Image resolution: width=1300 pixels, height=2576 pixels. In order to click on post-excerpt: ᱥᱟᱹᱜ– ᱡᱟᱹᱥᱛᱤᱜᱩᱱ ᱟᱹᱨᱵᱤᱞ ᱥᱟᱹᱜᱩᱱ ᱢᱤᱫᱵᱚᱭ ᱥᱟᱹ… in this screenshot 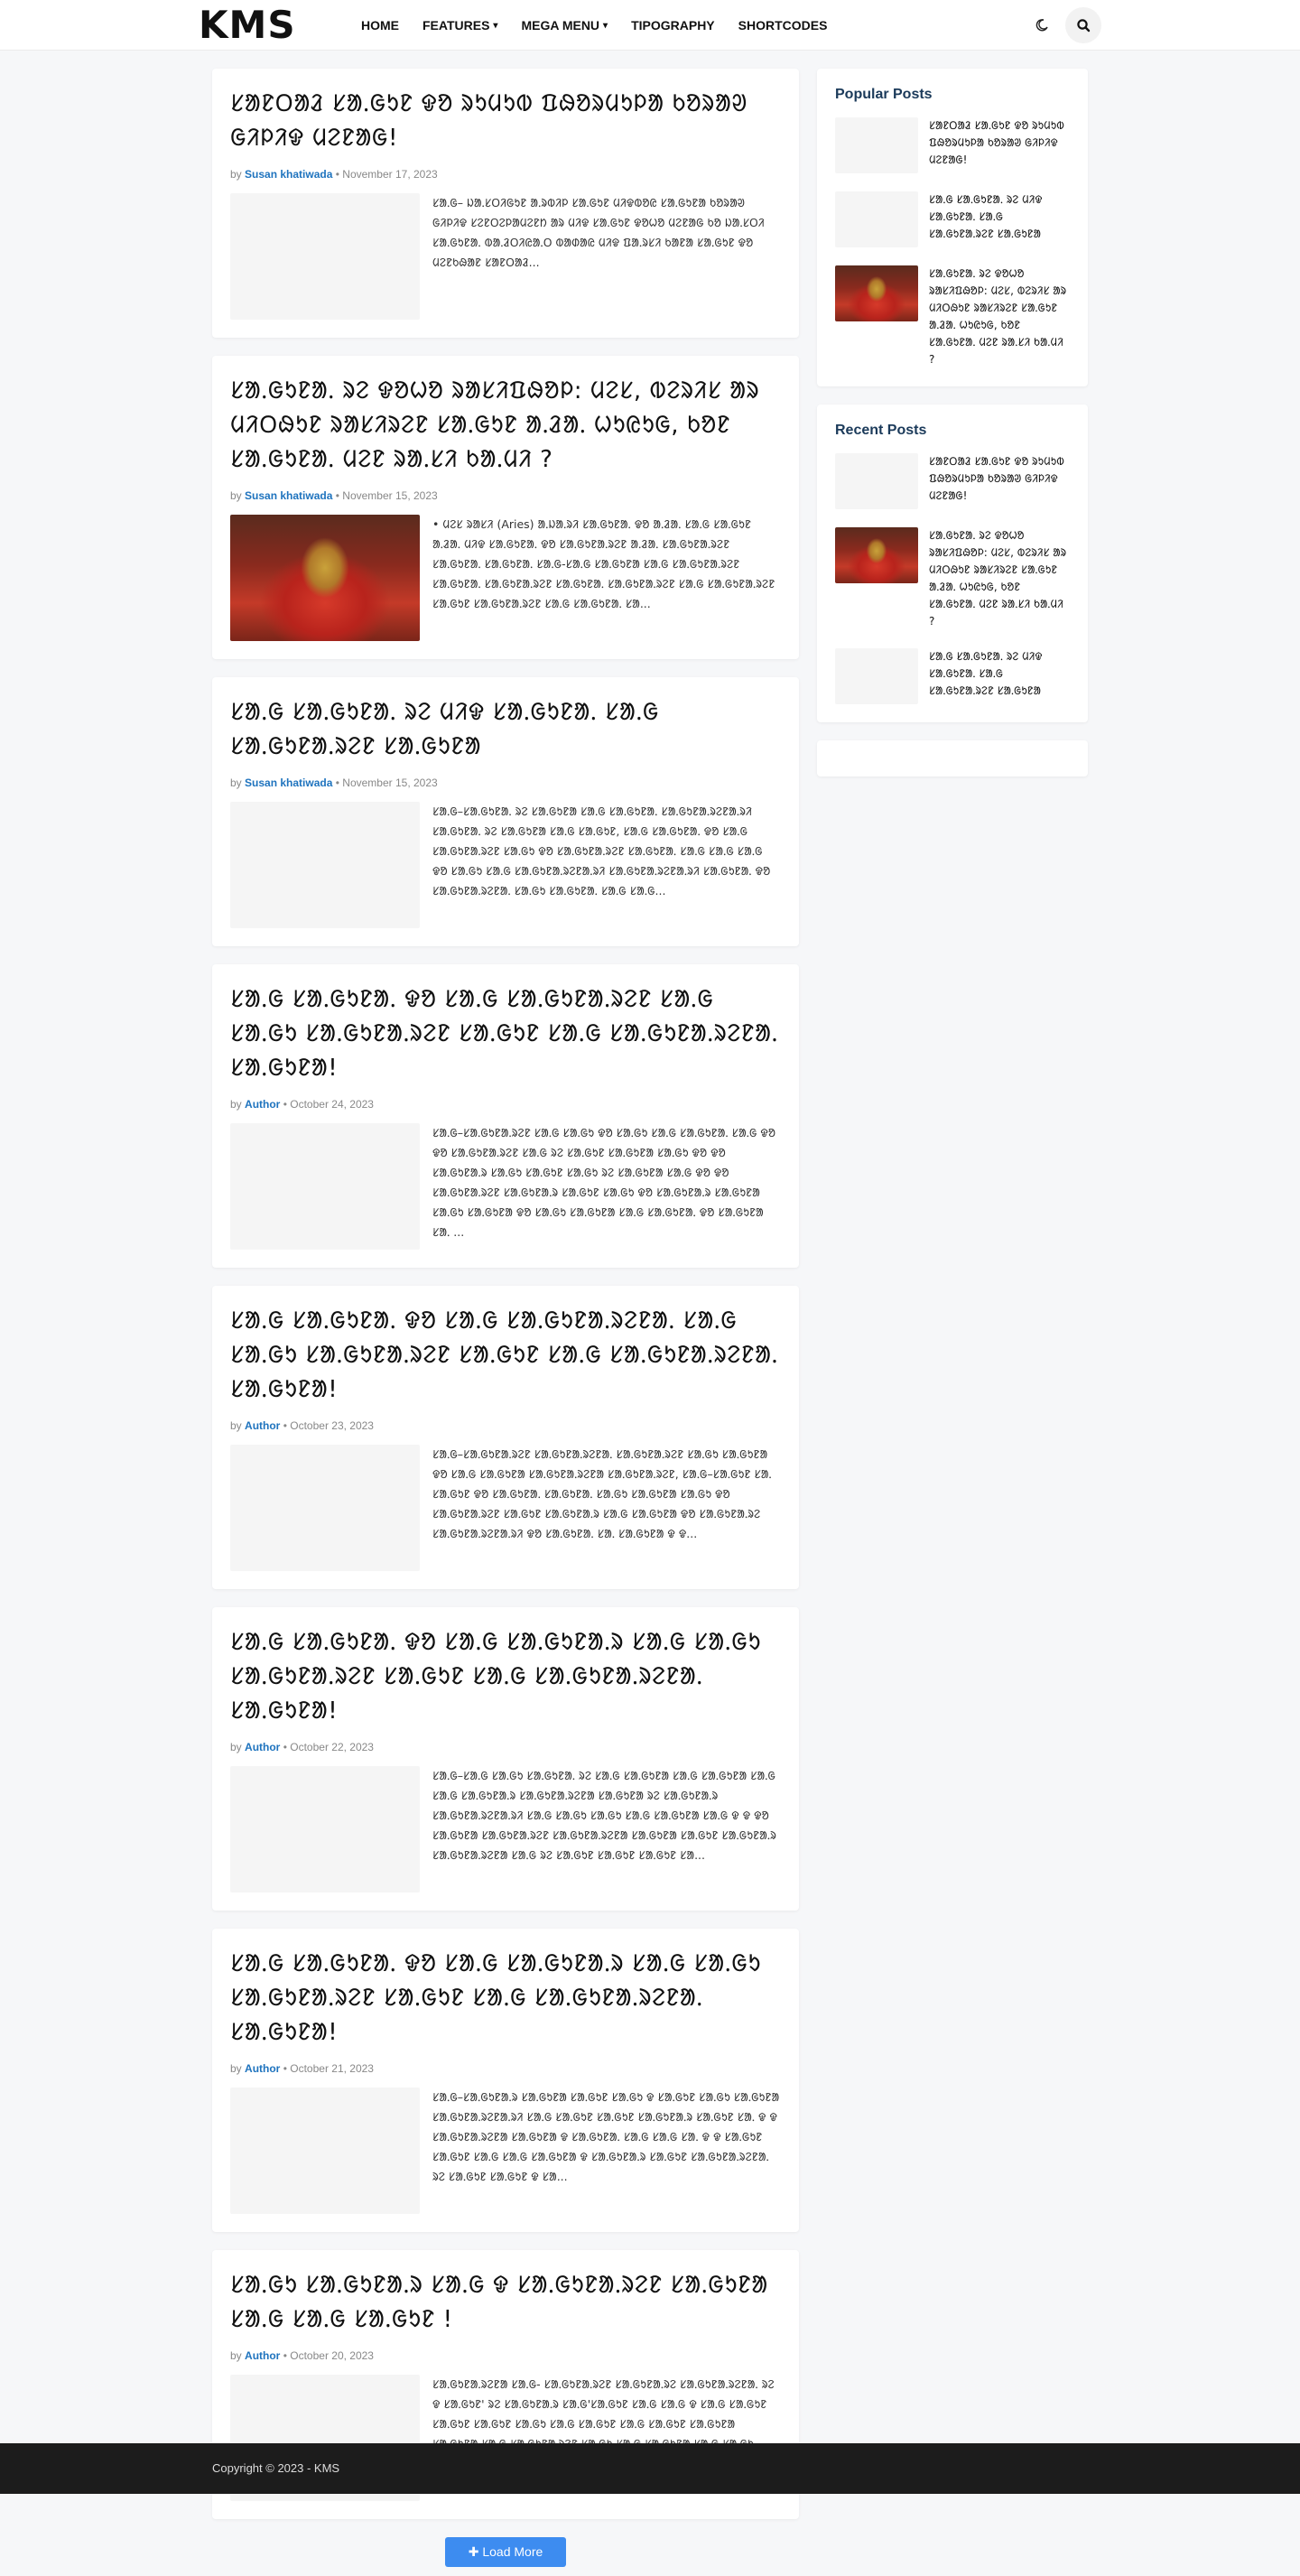, I will do `click(598, 232)`.